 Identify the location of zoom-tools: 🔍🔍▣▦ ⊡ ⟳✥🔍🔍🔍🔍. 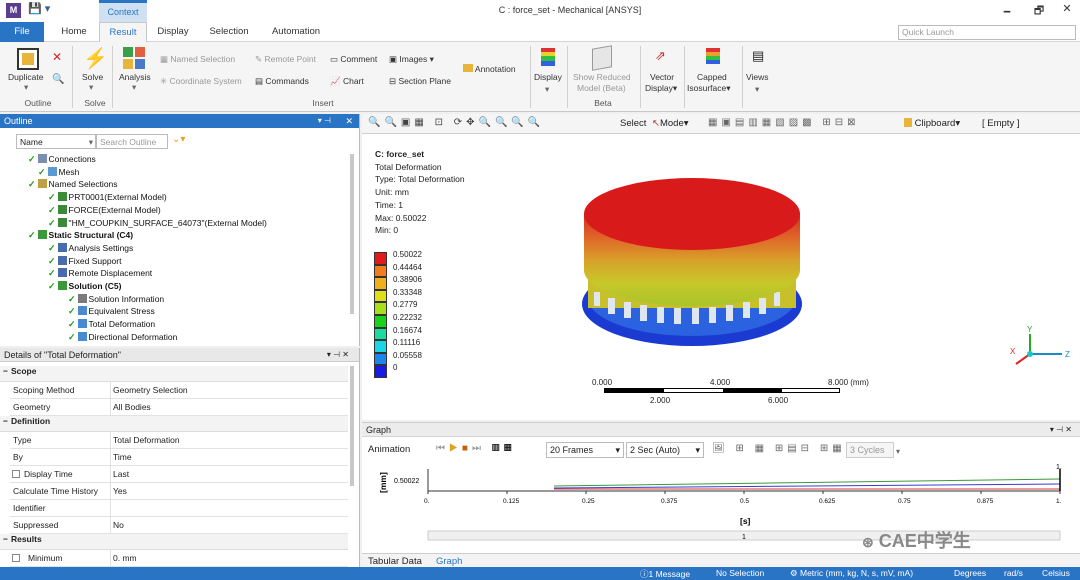
(456, 122).